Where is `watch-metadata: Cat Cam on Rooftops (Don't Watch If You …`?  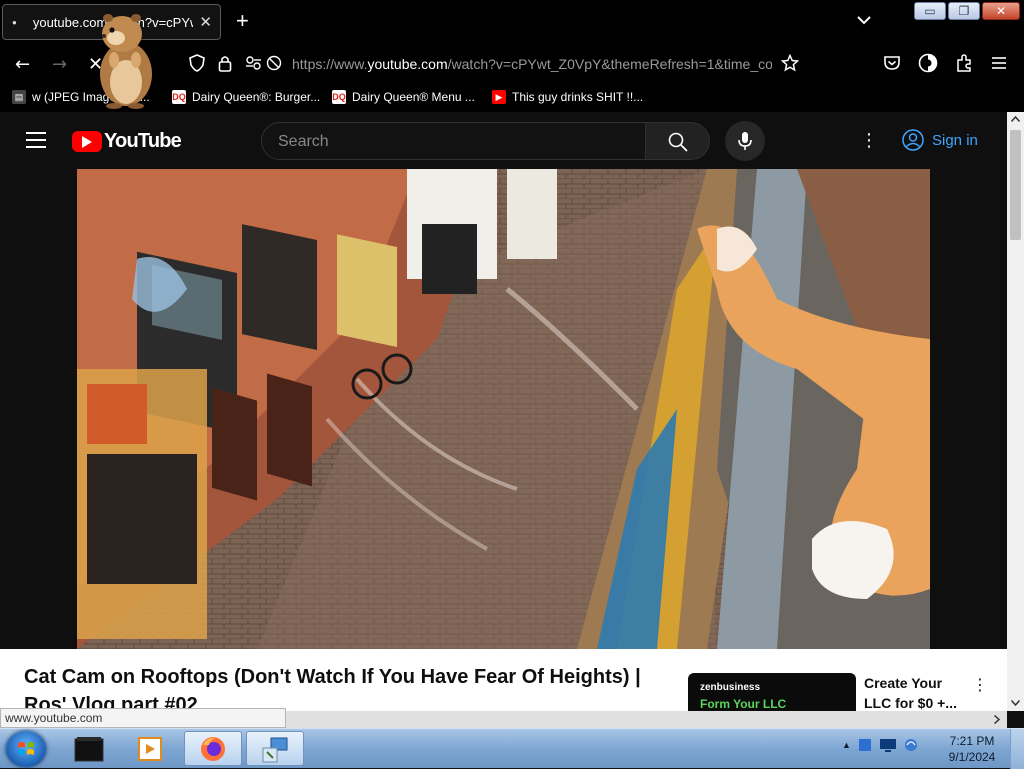 watch-metadata: Cat Cam on Rooftops (Don't Watch If You … is located at coordinates (503, 680).